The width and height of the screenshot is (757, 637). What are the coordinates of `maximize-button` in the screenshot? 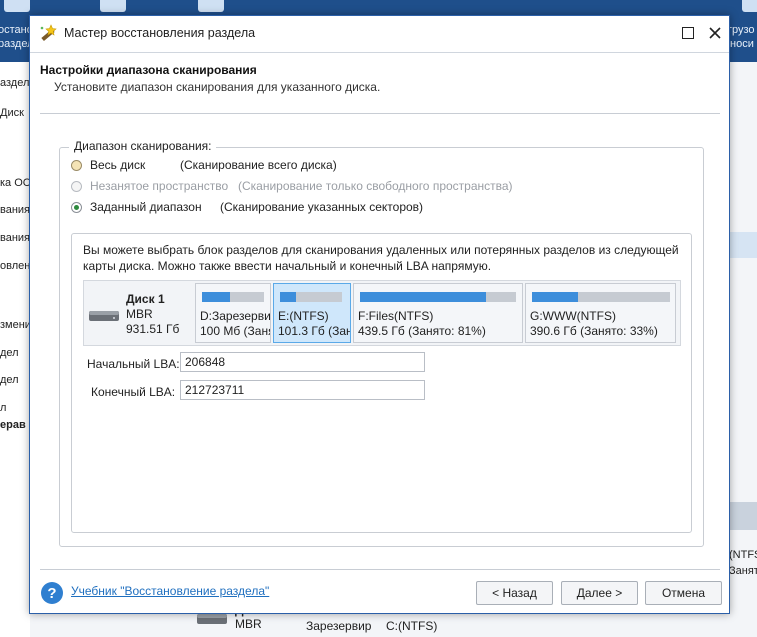 It's located at (688, 33).